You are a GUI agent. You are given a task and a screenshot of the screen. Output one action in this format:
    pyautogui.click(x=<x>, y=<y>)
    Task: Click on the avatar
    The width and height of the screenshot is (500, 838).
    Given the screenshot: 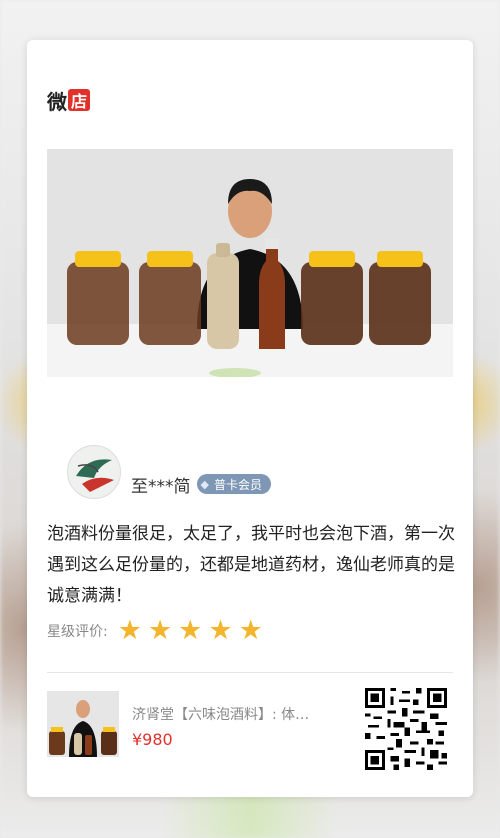 What is the action you would take?
    pyautogui.click(x=94, y=472)
    